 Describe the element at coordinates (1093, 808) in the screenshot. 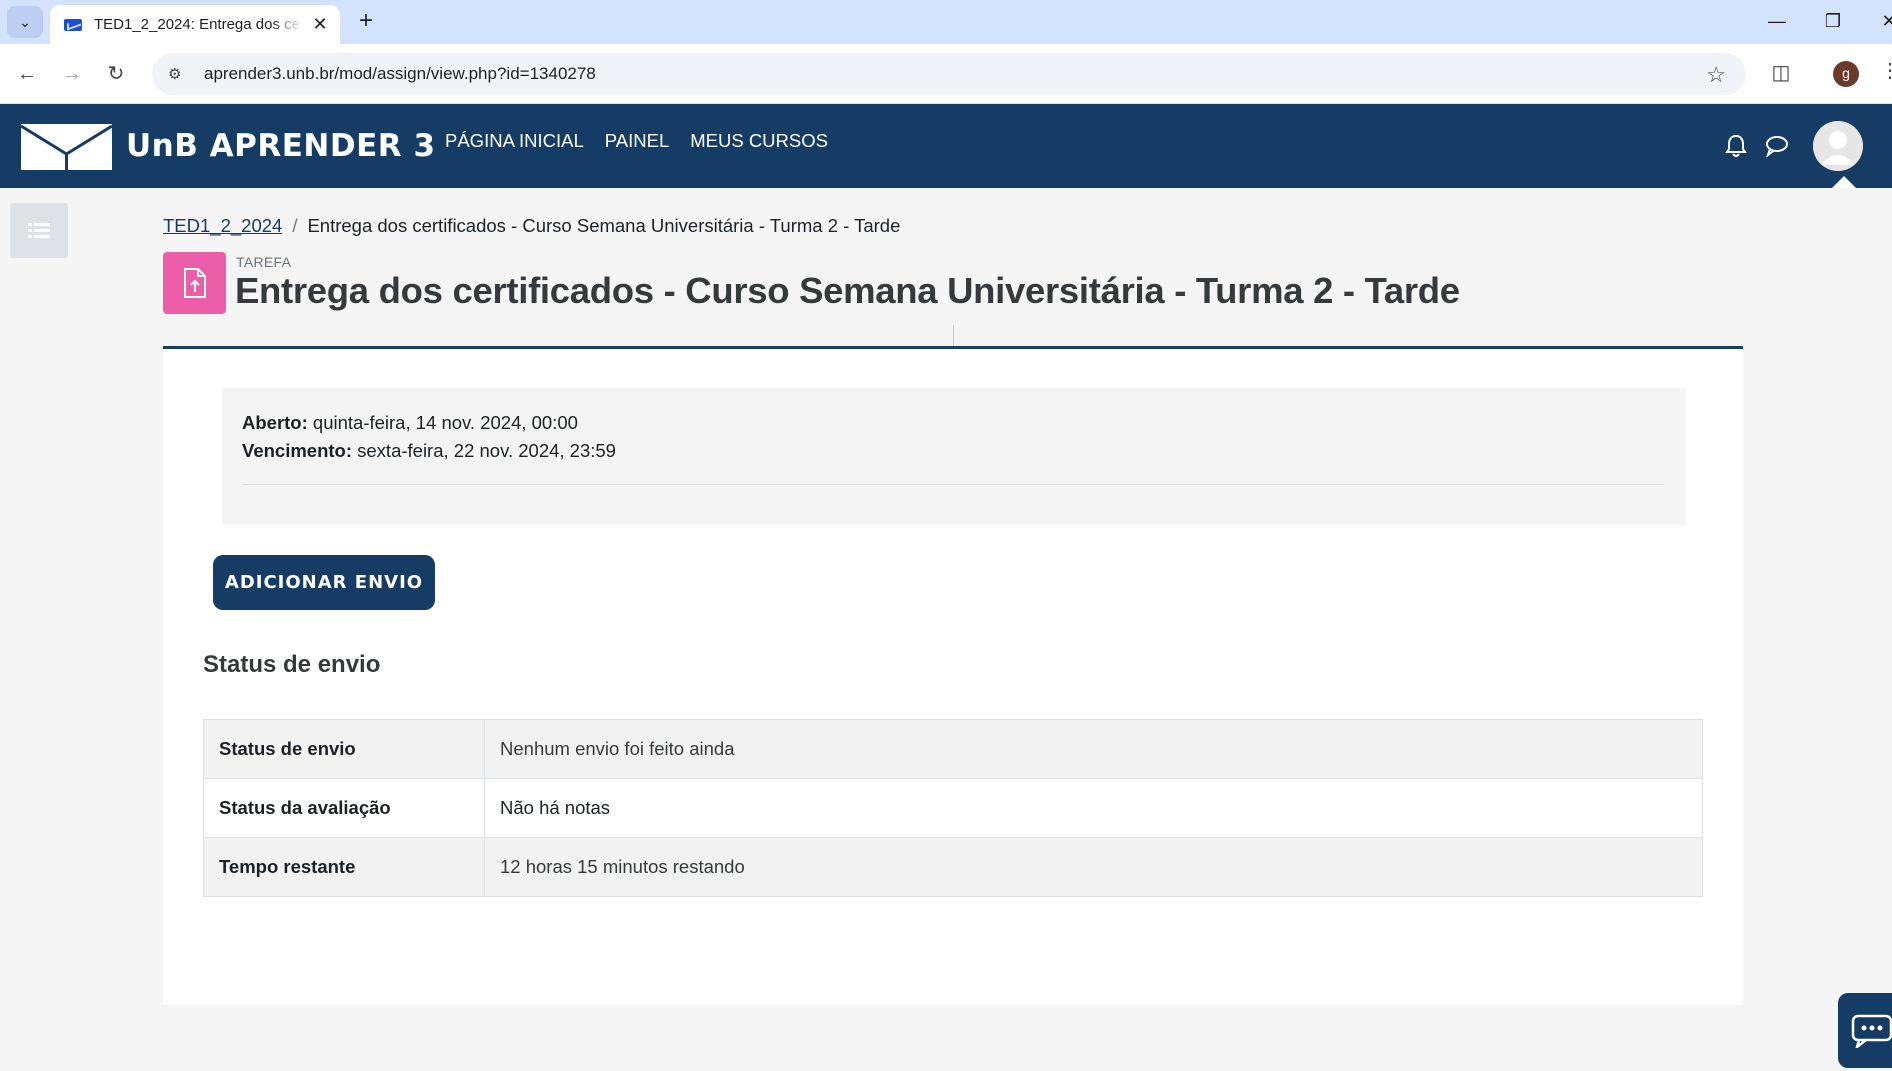

I see `row-value: Não há notas` at that location.